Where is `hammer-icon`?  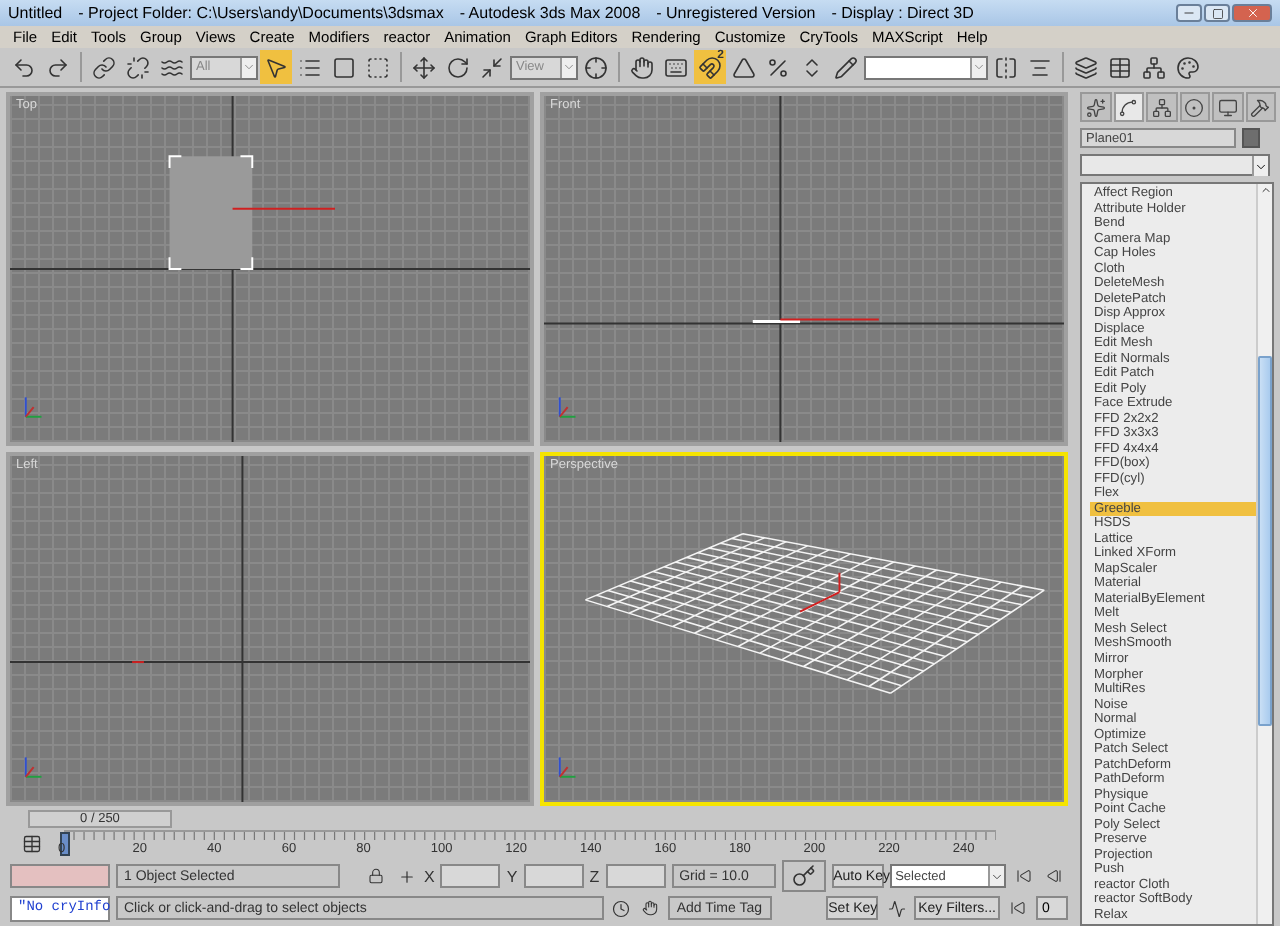
hammer-icon is located at coordinates (1260, 107).